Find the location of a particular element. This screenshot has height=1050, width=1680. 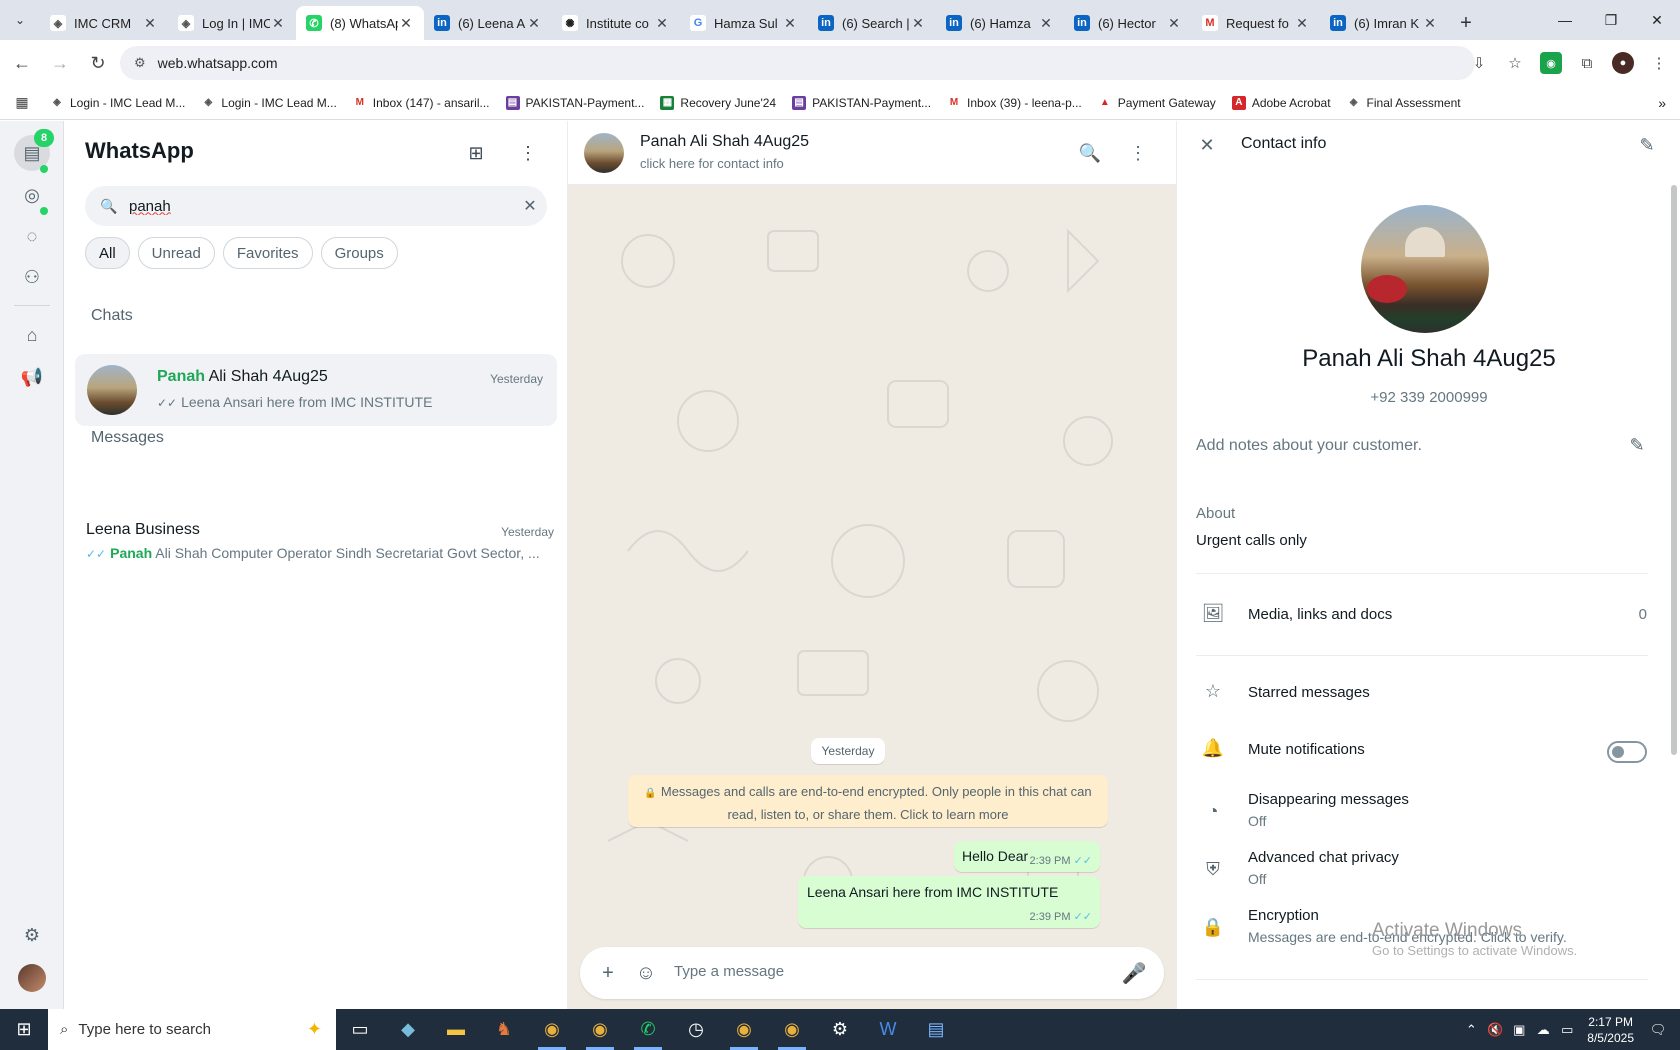

media-links-docs: Media, links and docs is located at coordinates (1320, 614).